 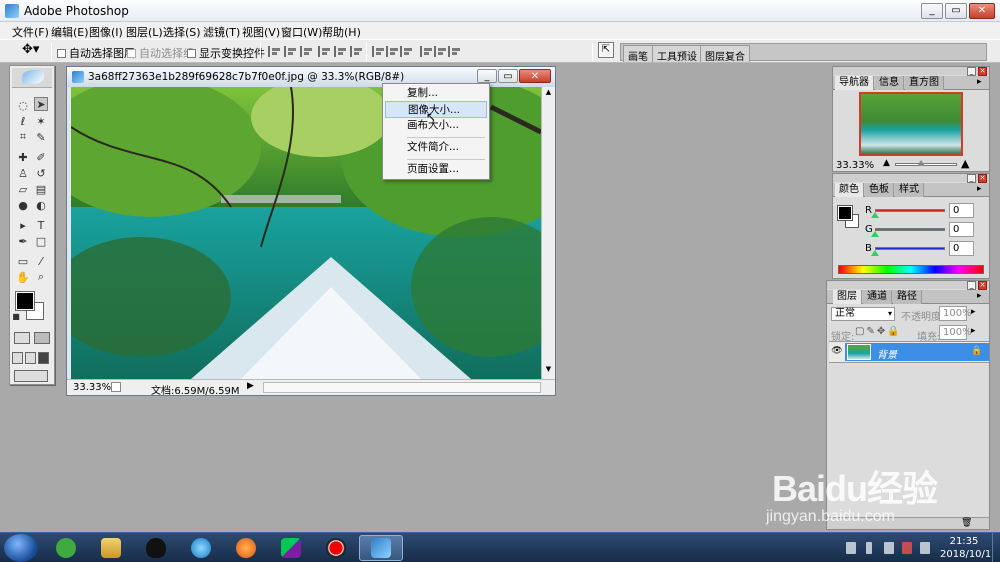 What do you see at coordinates (849, 190) in the screenshot?
I see `tab-color: 颜色` at bounding box center [849, 190].